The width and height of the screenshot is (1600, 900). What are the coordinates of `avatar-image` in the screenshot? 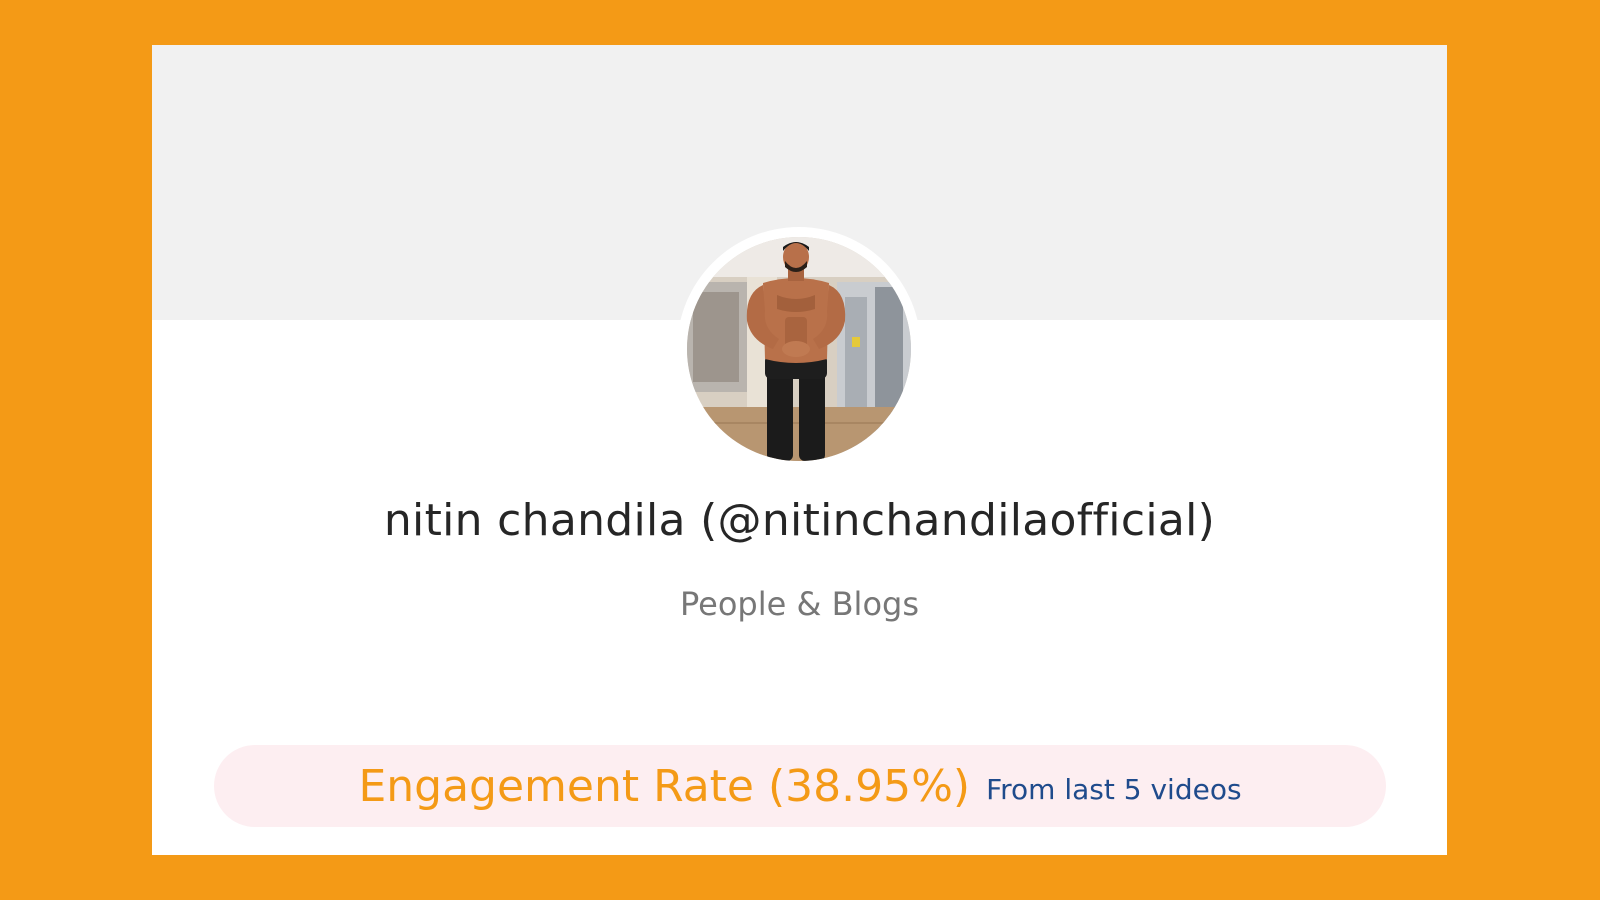 It's located at (799, 349).